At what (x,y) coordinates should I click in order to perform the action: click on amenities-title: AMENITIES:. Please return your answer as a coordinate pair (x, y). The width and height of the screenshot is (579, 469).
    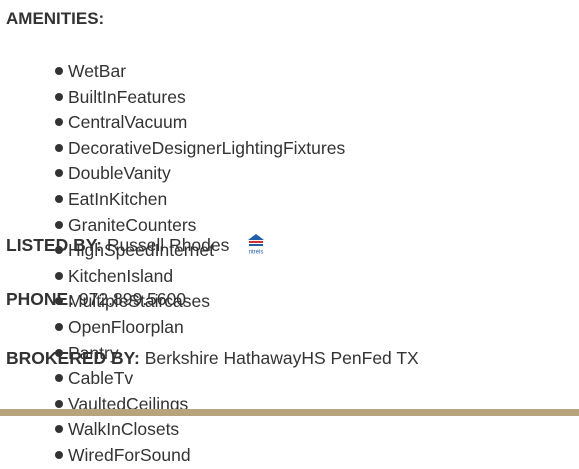
    Looking at the image, I should click on (55, 18).